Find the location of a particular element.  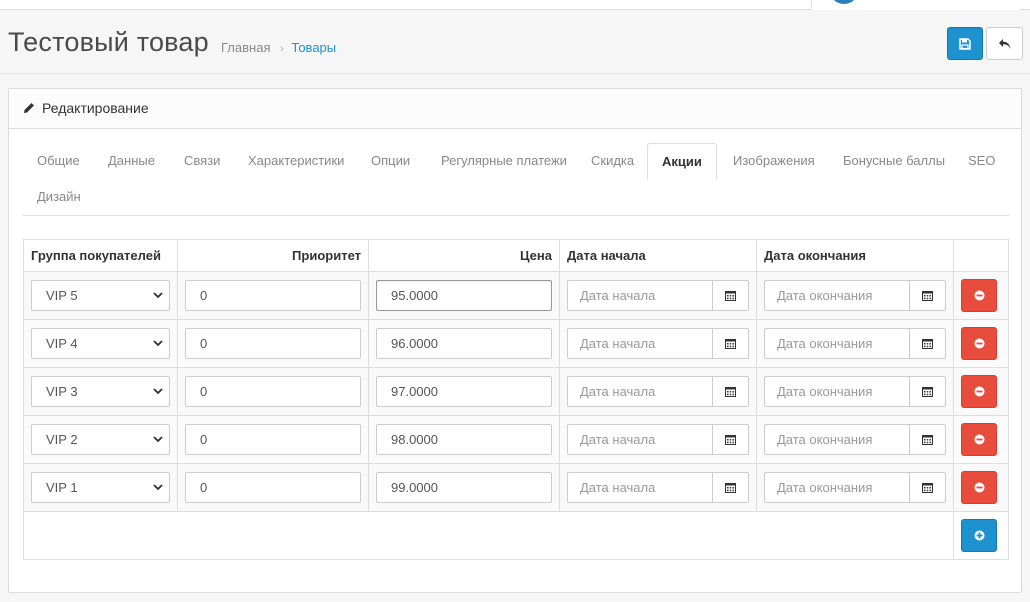

page-title: Тестовый товар is located at coordinates (108, 42).